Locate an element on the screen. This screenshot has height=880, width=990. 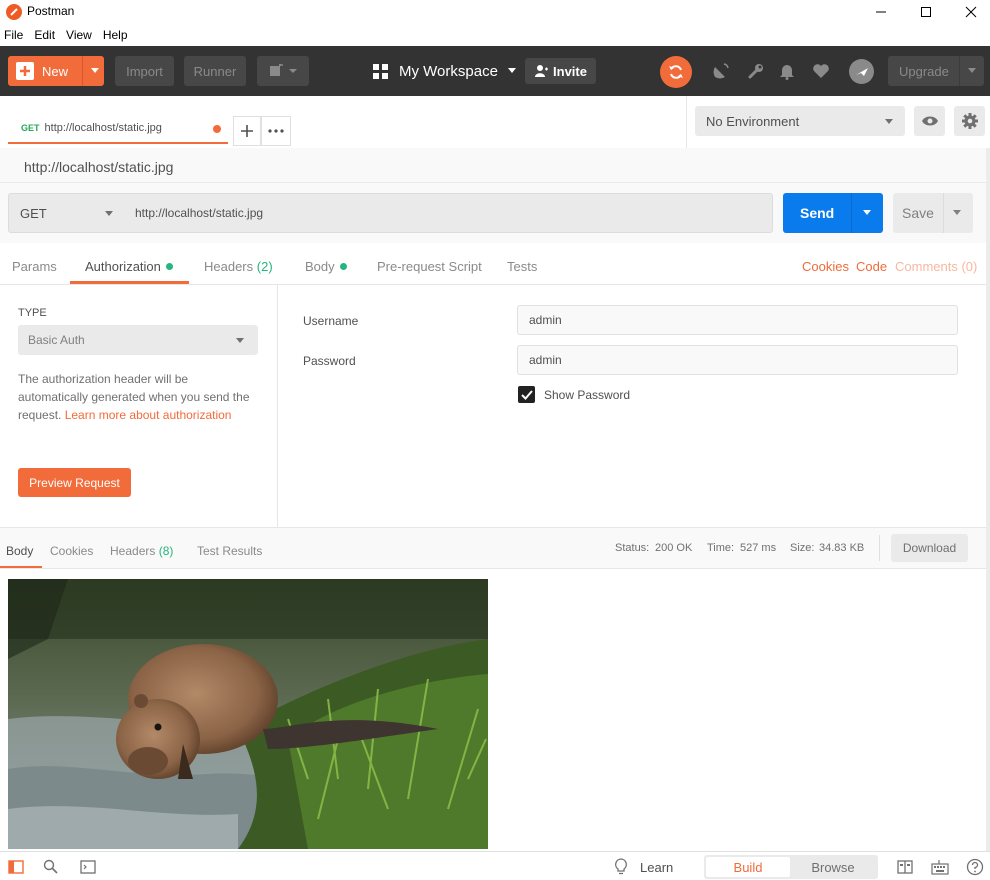
request-tab: GET http://localhost/static.jpg is located at coordinates (118, 129).